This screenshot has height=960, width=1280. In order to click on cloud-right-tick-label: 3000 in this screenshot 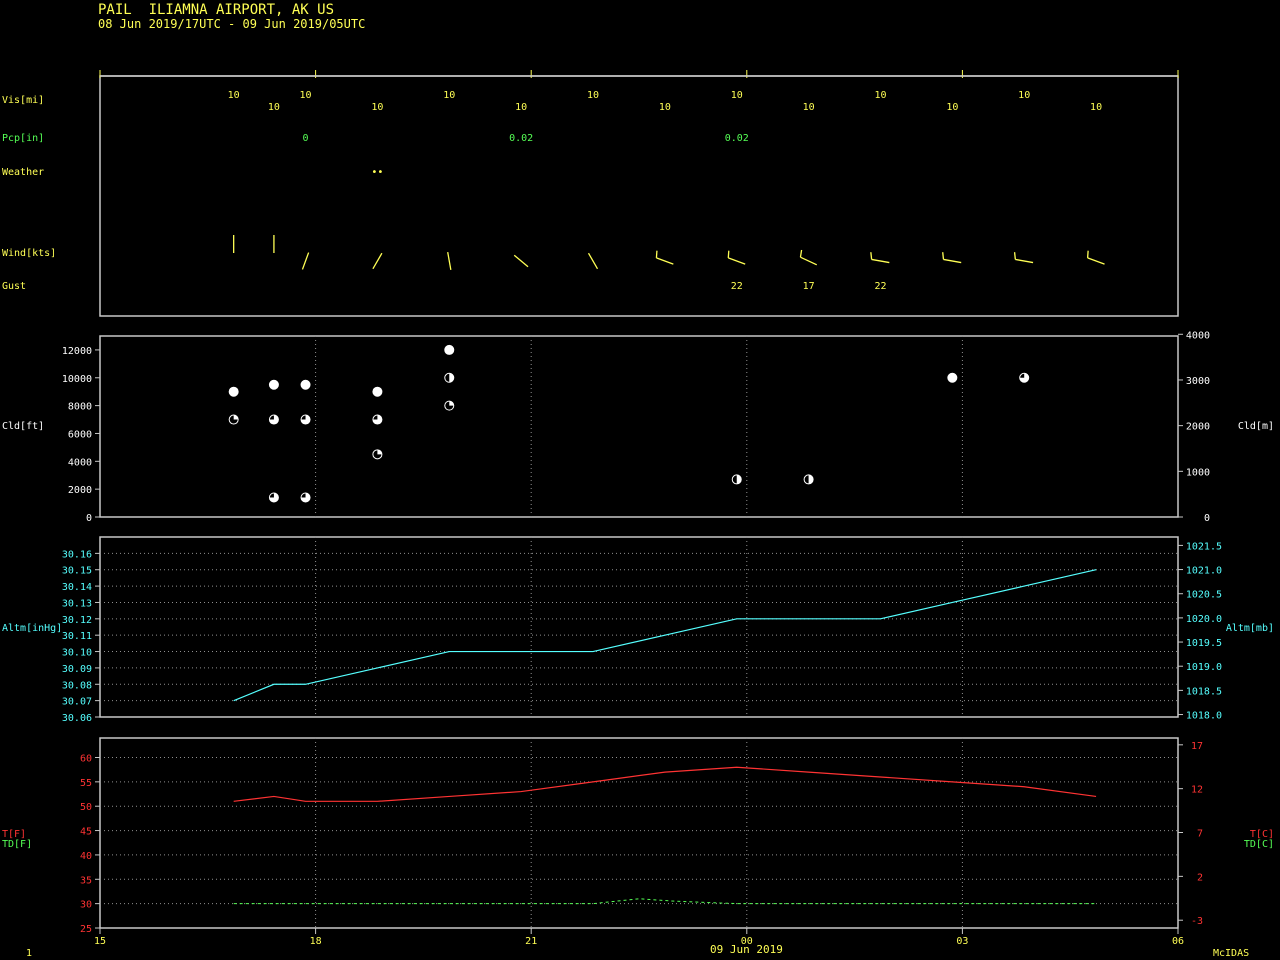, I will do `click(1198, 381)`.